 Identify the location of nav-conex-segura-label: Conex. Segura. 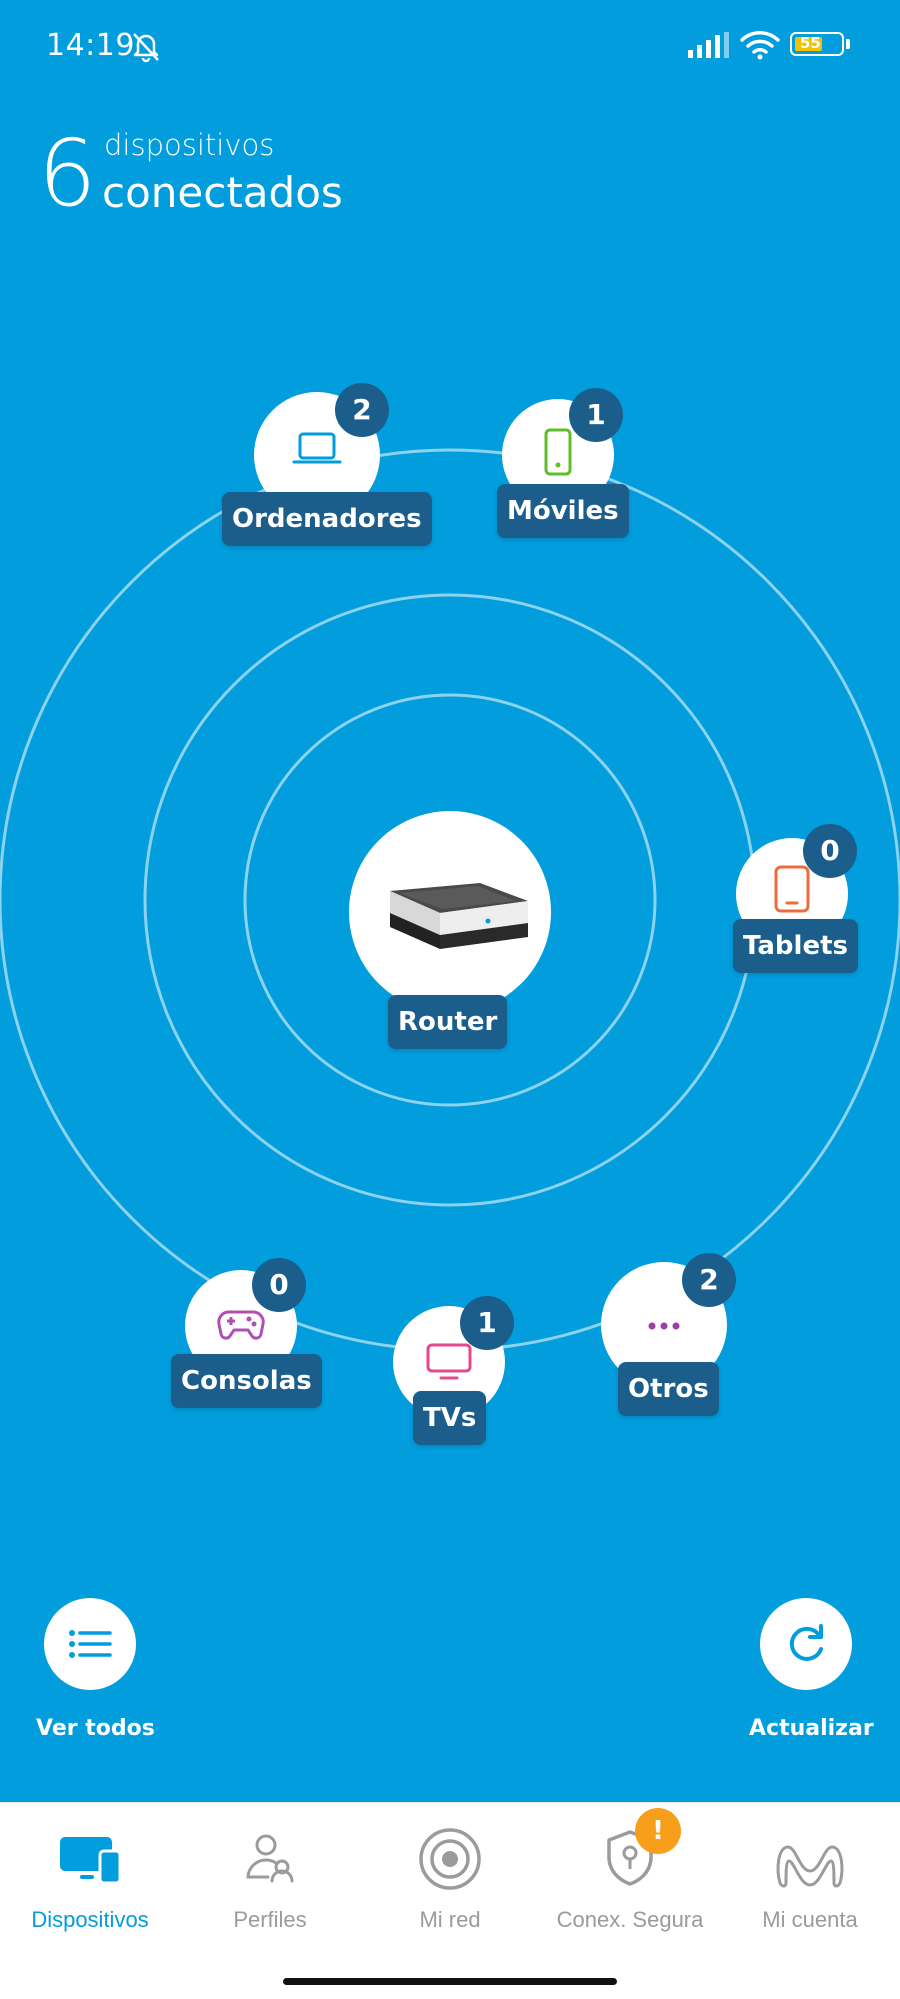
(630, 1919).